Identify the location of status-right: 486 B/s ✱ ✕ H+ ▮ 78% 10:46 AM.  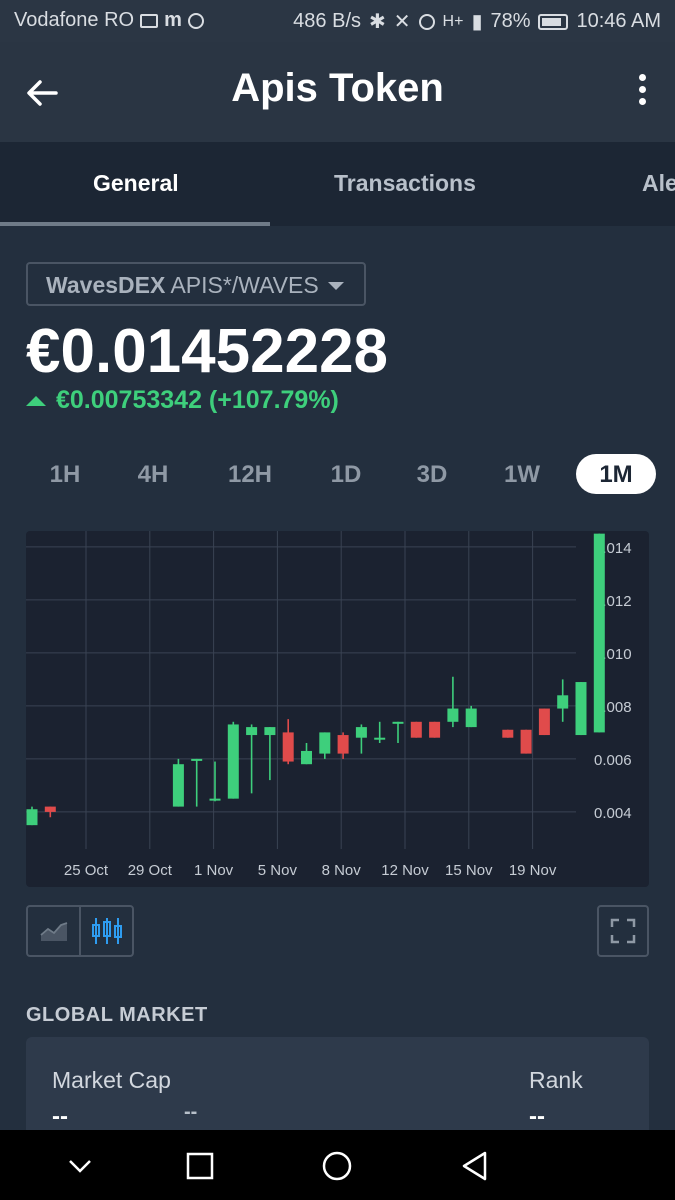
(477, 21).